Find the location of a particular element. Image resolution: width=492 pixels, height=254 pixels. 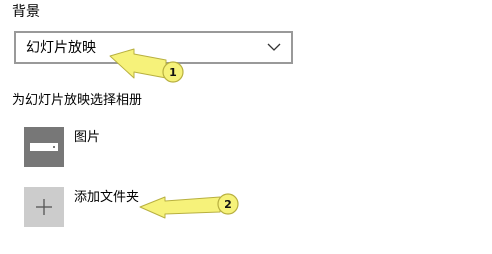

chevron-down-icon is located at coordinates (274, 47).